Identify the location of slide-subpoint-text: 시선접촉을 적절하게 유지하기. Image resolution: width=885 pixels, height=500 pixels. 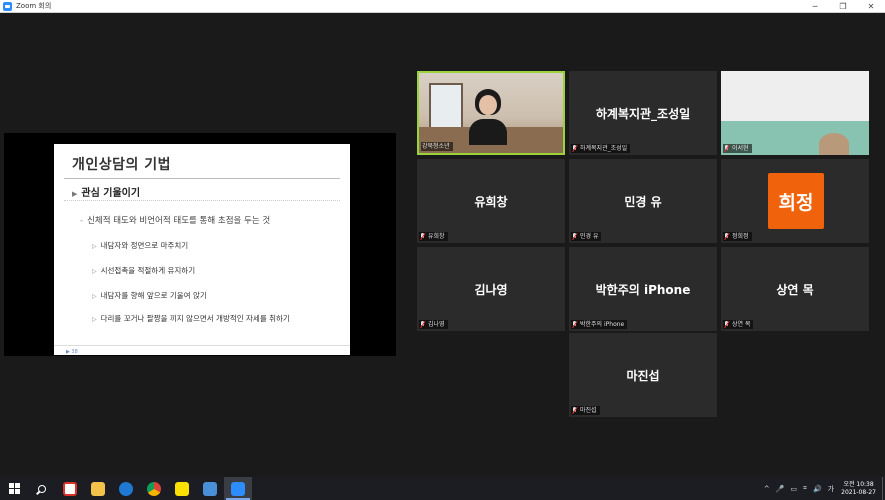
(148, 270).